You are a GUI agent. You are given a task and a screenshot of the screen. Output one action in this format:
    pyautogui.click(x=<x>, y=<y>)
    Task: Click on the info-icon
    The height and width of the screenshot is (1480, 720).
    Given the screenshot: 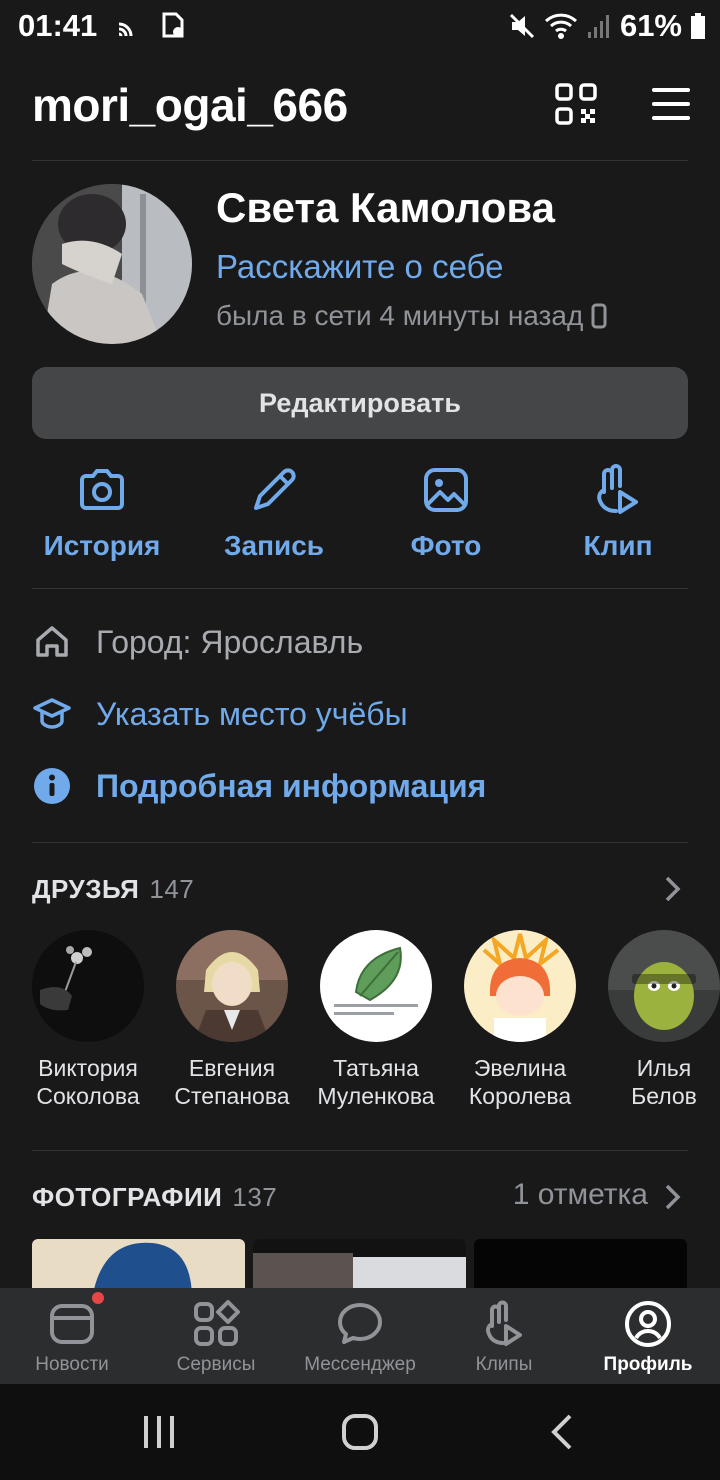 What is the action you would take?
    pyautogui.click(x=52, y=786)
    